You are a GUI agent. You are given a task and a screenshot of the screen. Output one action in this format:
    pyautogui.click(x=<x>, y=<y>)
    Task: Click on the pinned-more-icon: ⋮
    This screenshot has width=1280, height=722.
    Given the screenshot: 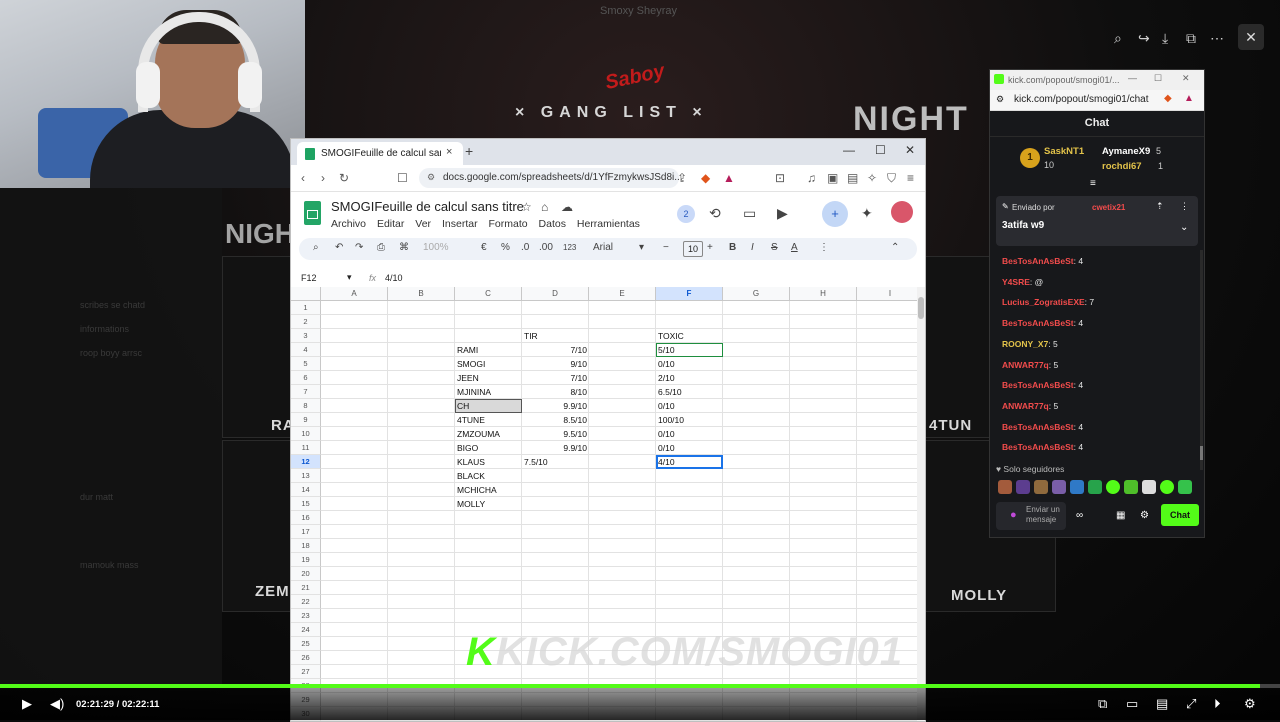 What is the action you would take?
    pyautogui.click(x=1184, y=206)
    